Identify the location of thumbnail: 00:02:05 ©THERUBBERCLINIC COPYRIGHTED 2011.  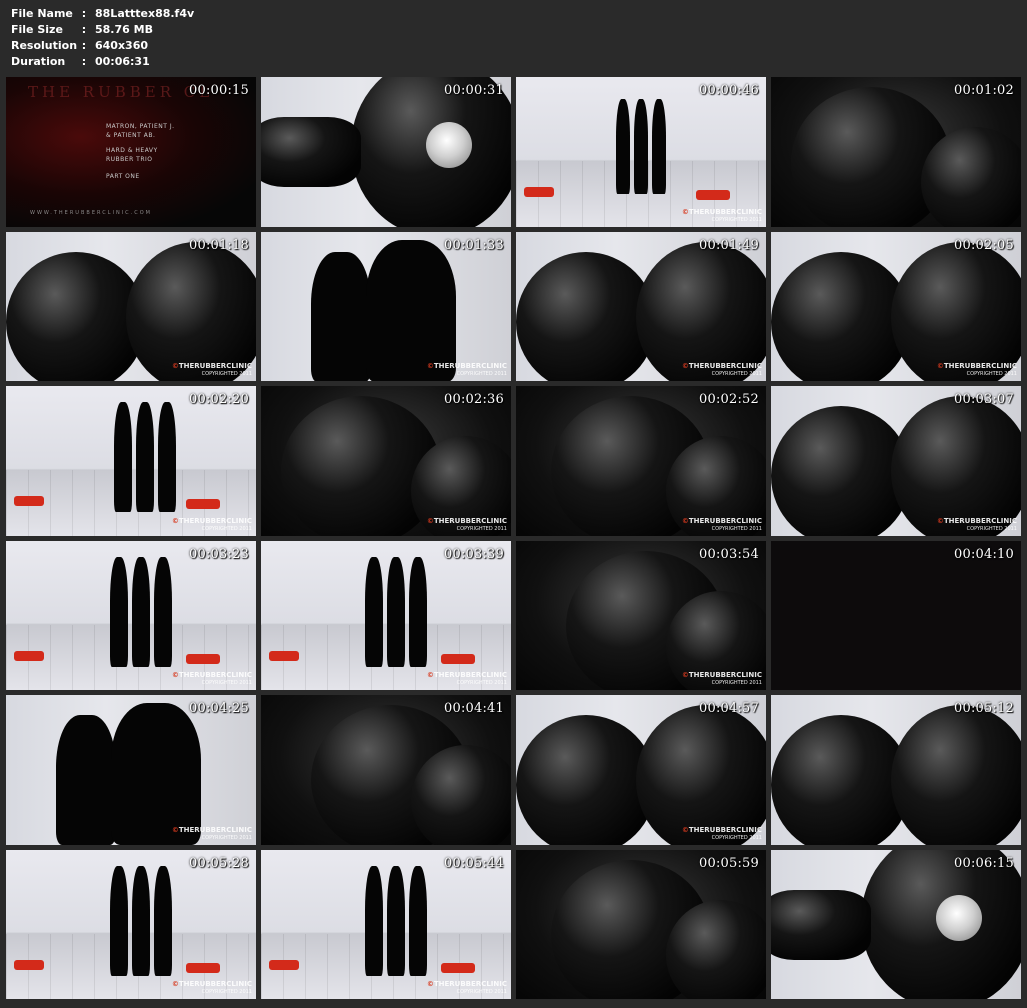
(896, 306).